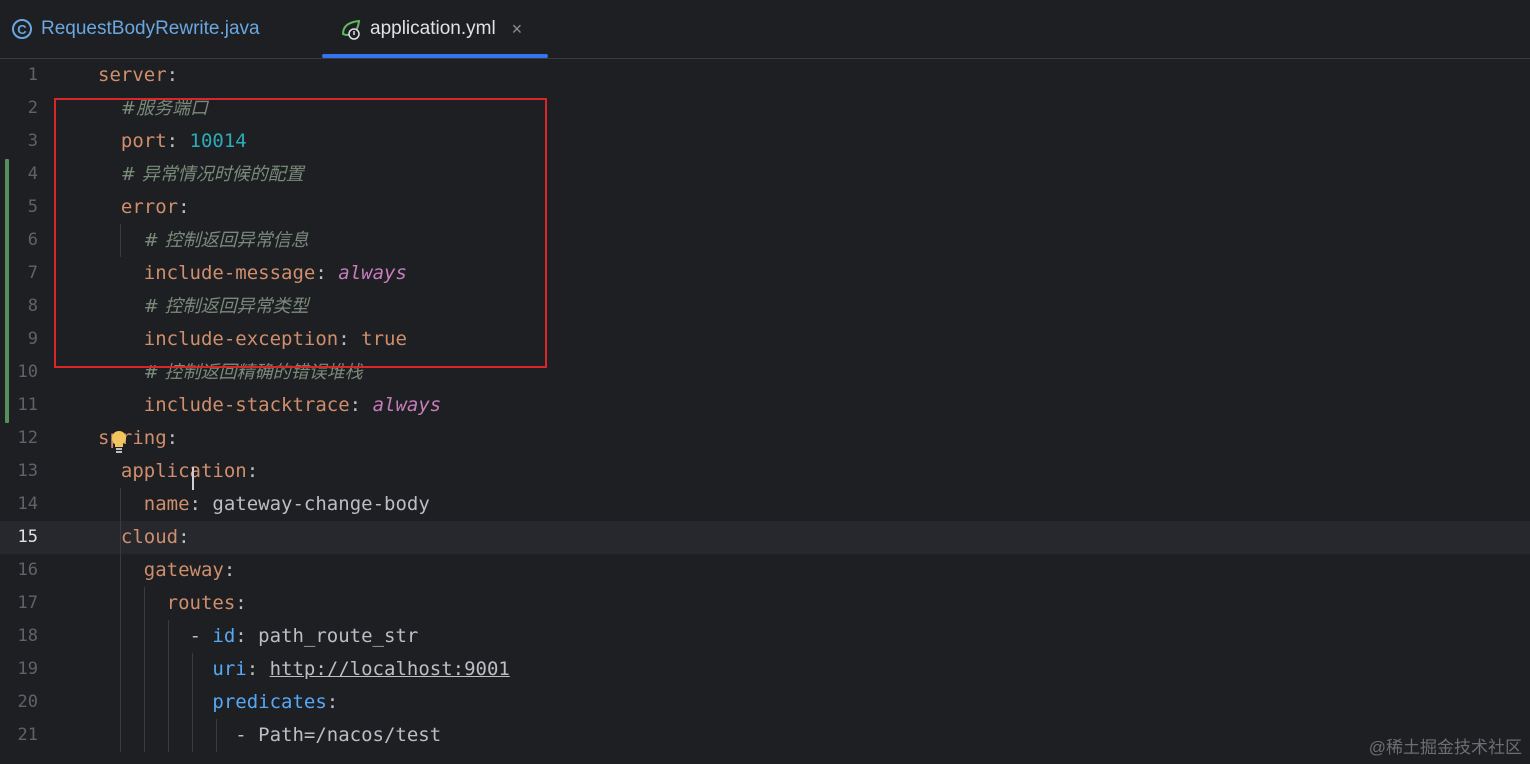 The width and height of the screenshot is (1530, 764). I want to click on line-number: 1, so click(32, 75).